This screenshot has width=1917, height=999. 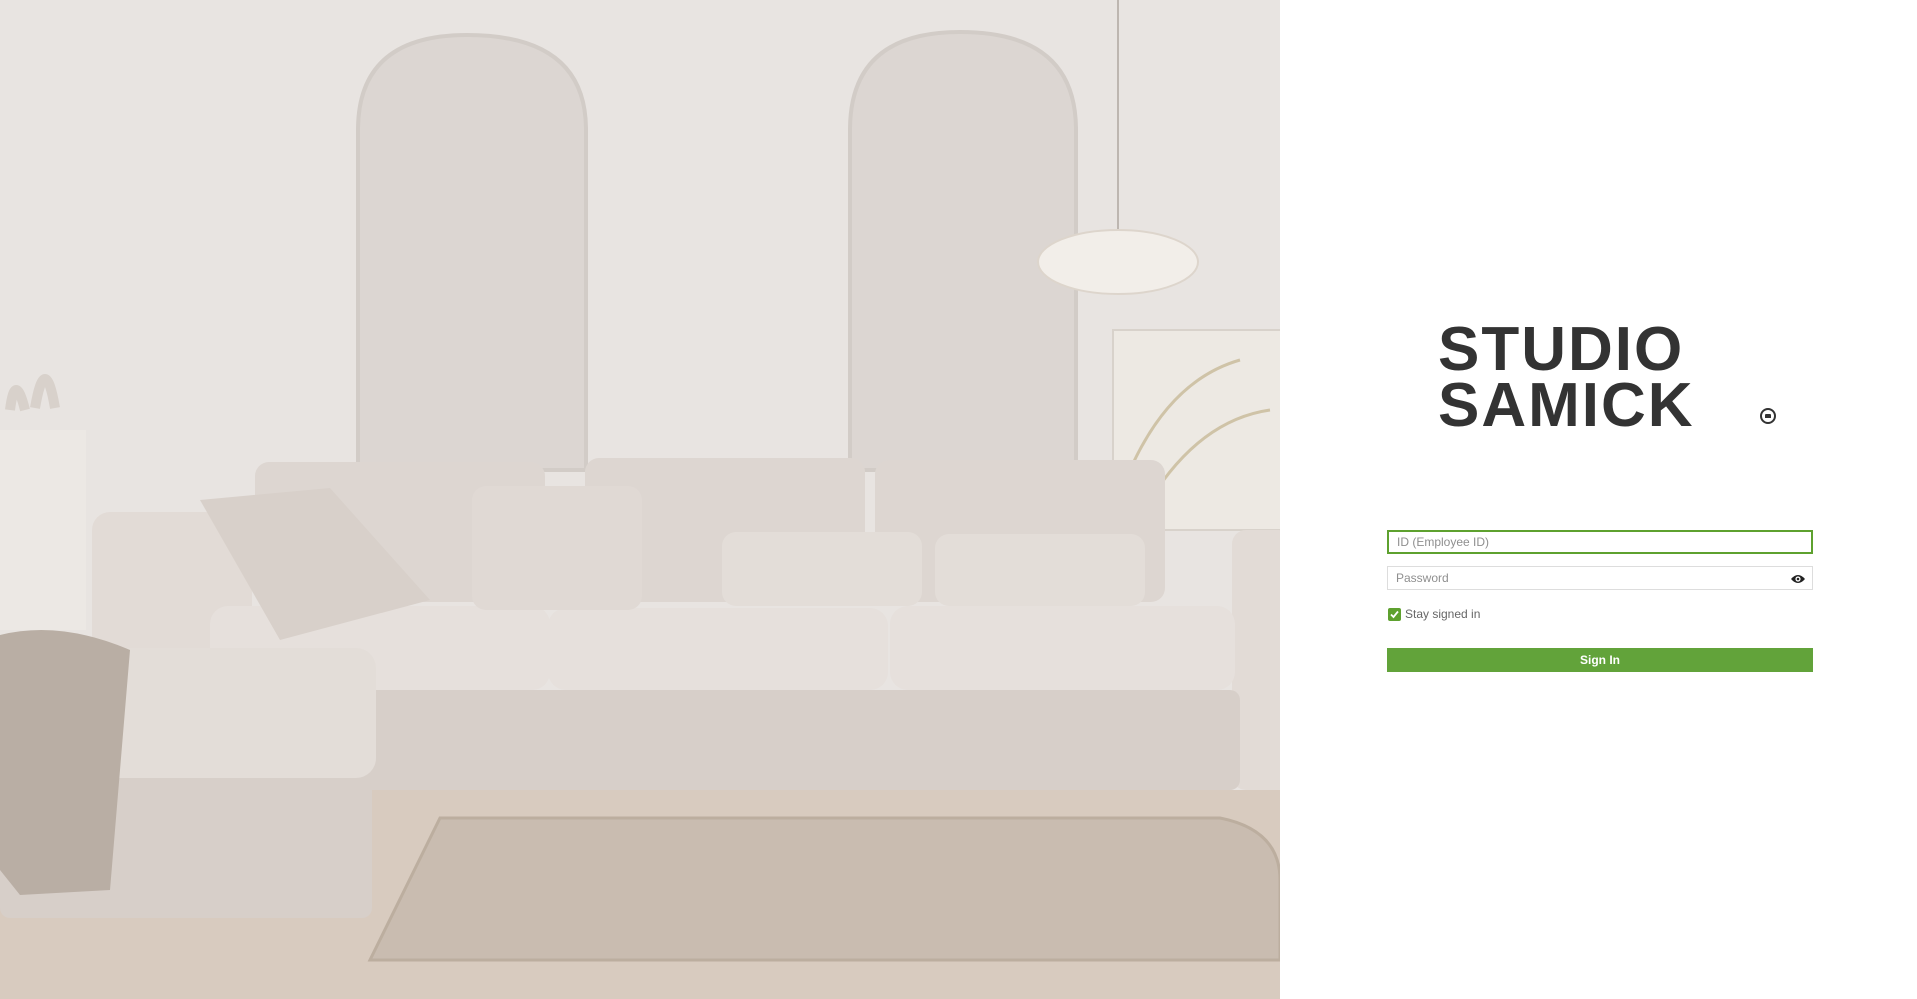 I want to click on employee-id-field, so click(x=1600, y=542).